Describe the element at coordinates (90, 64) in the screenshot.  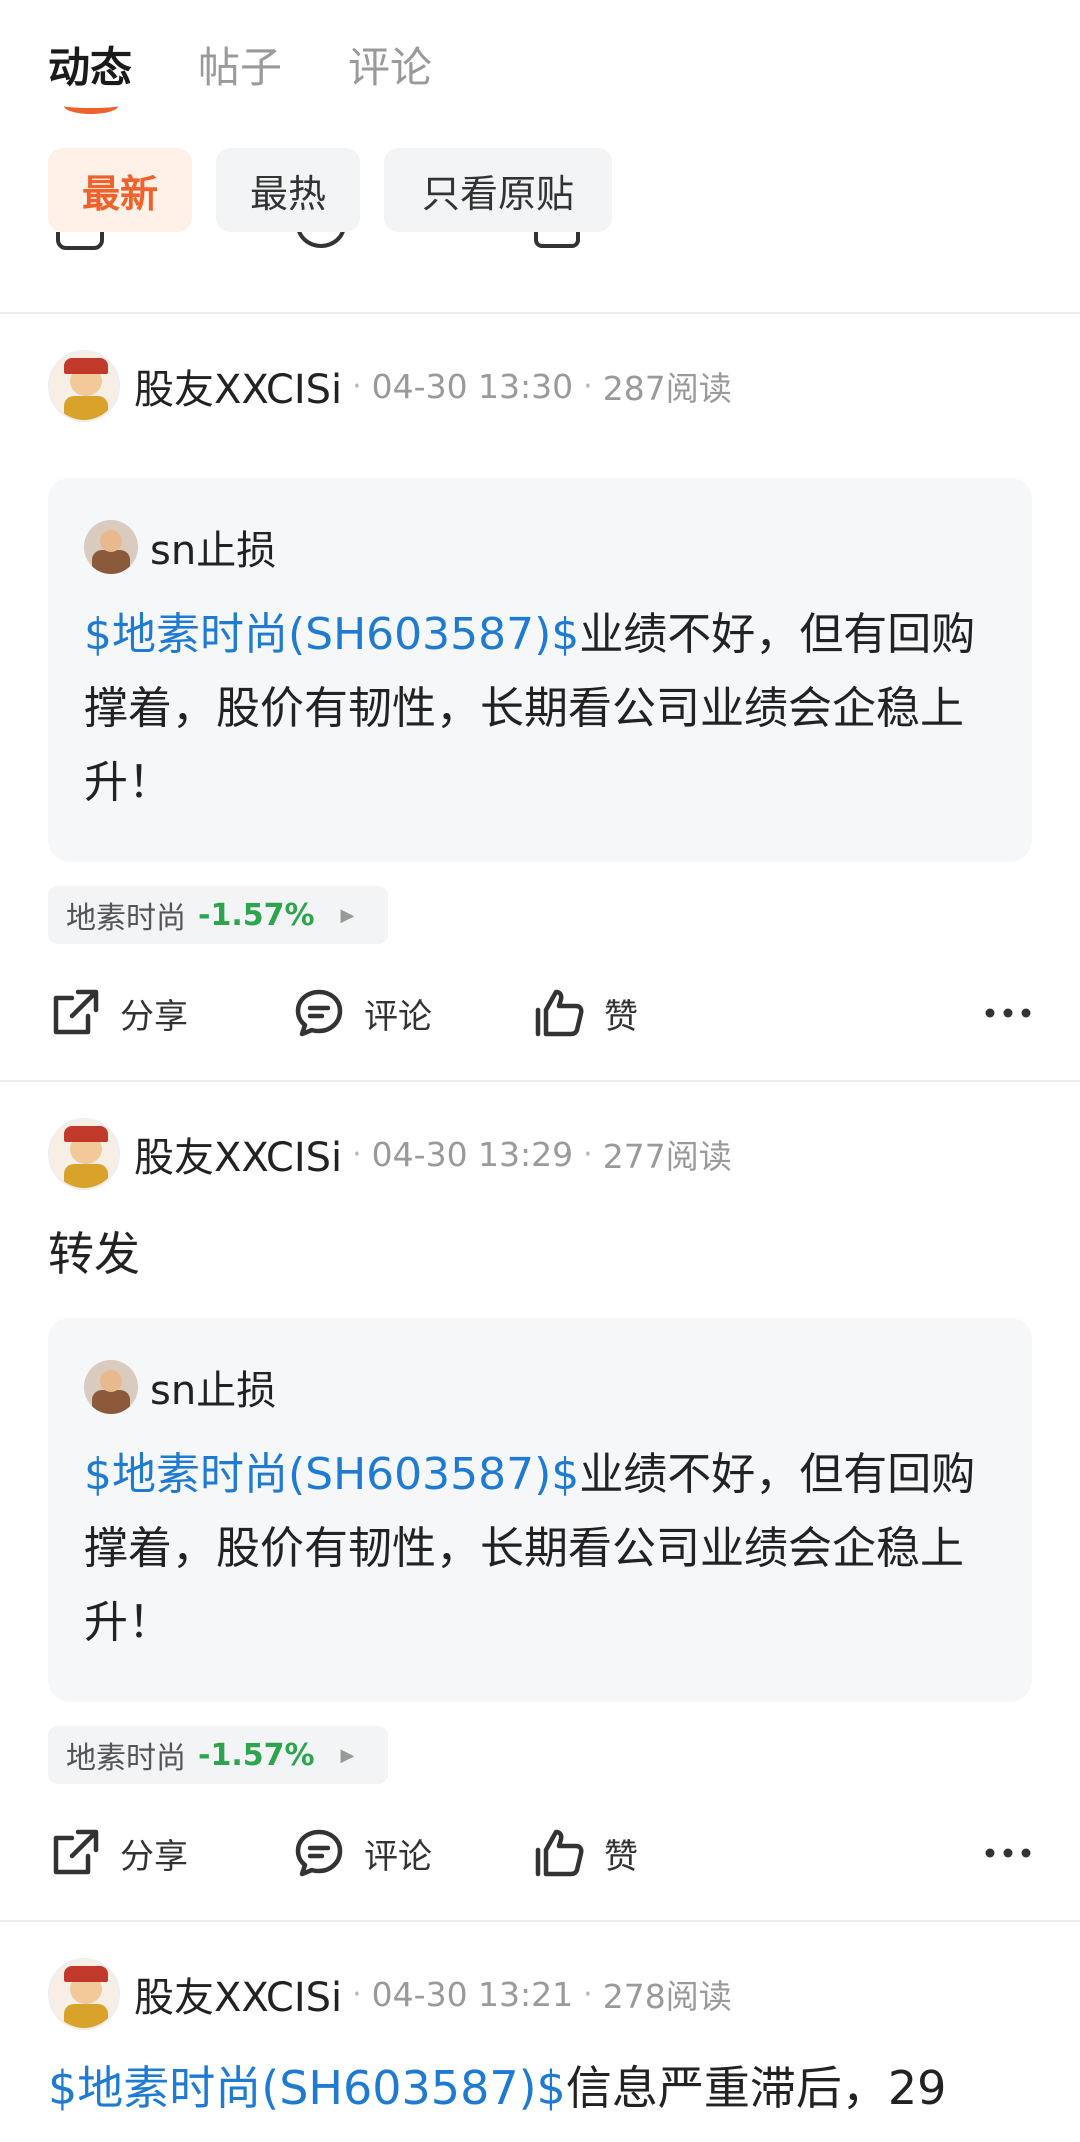
I see `tab-activity: 动态` at that location.